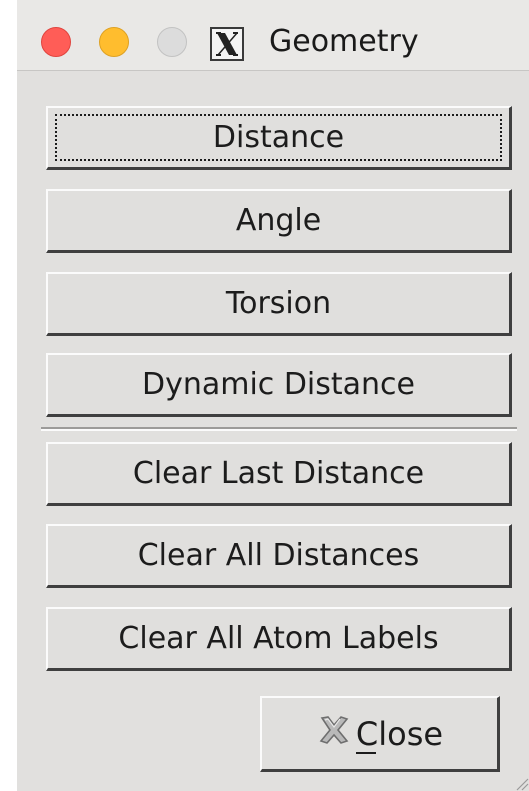  Describe the element at coordinates (521, 783) in the screenshot. I see `resize-grip` at that location.